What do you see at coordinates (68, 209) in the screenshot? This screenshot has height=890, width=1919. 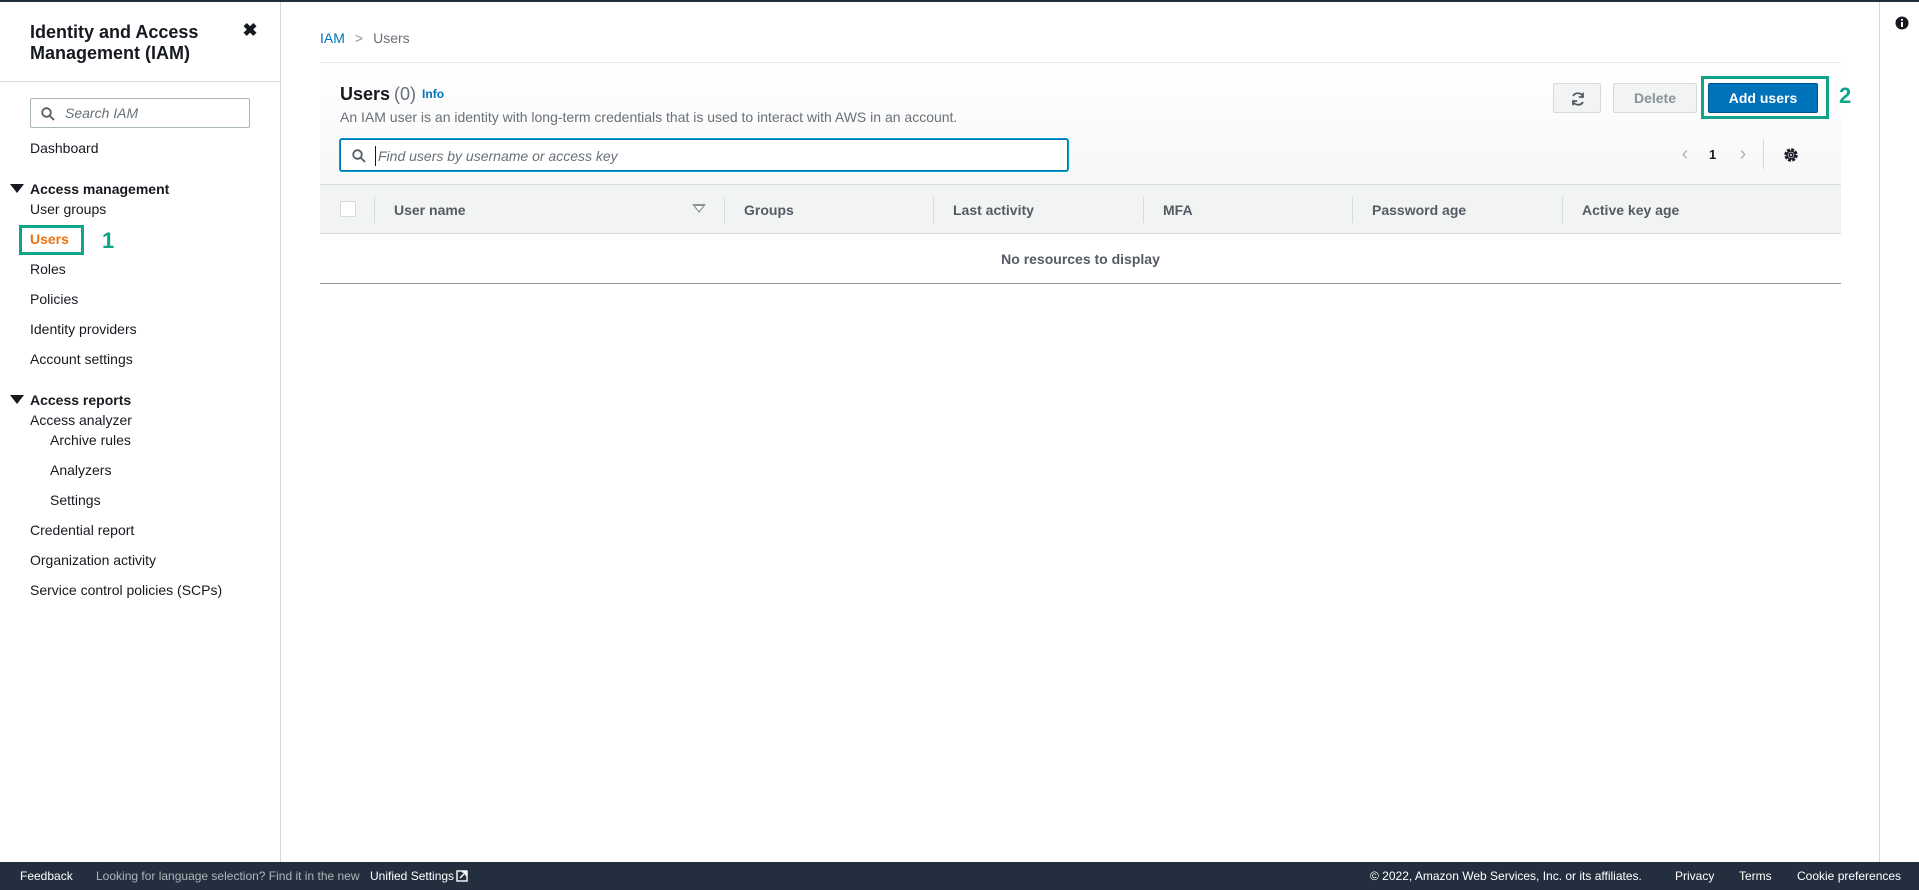 I see `sidebar-item-user-groups: User groups` at bounding box center [68, 209].